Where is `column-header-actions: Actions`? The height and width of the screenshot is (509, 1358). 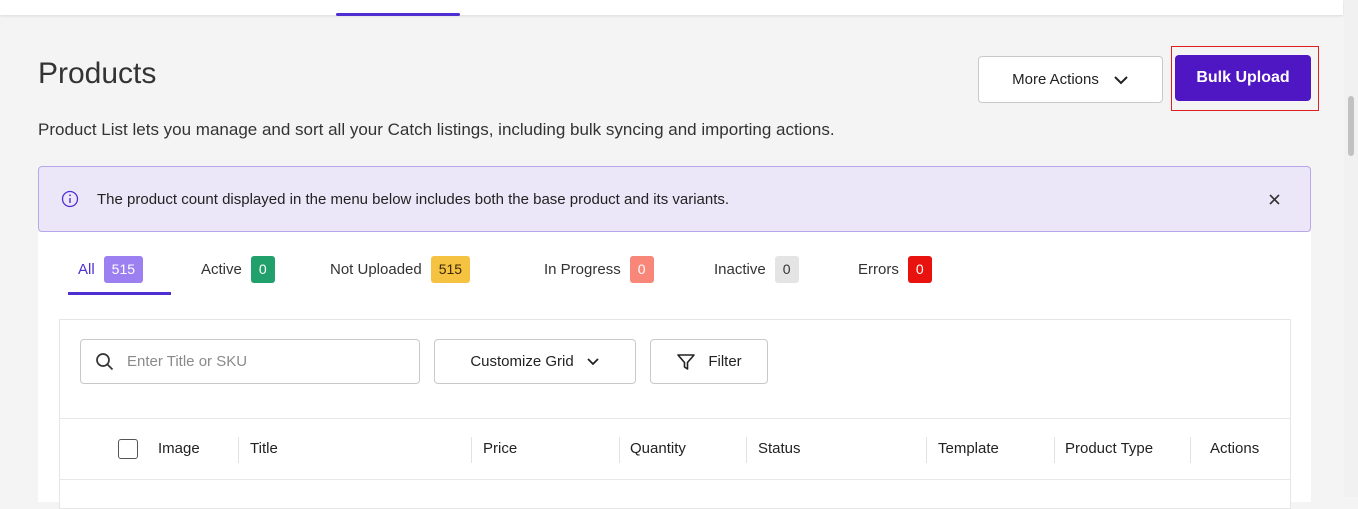 column-header-actions: Actions is located at coordinates (1235, 448).